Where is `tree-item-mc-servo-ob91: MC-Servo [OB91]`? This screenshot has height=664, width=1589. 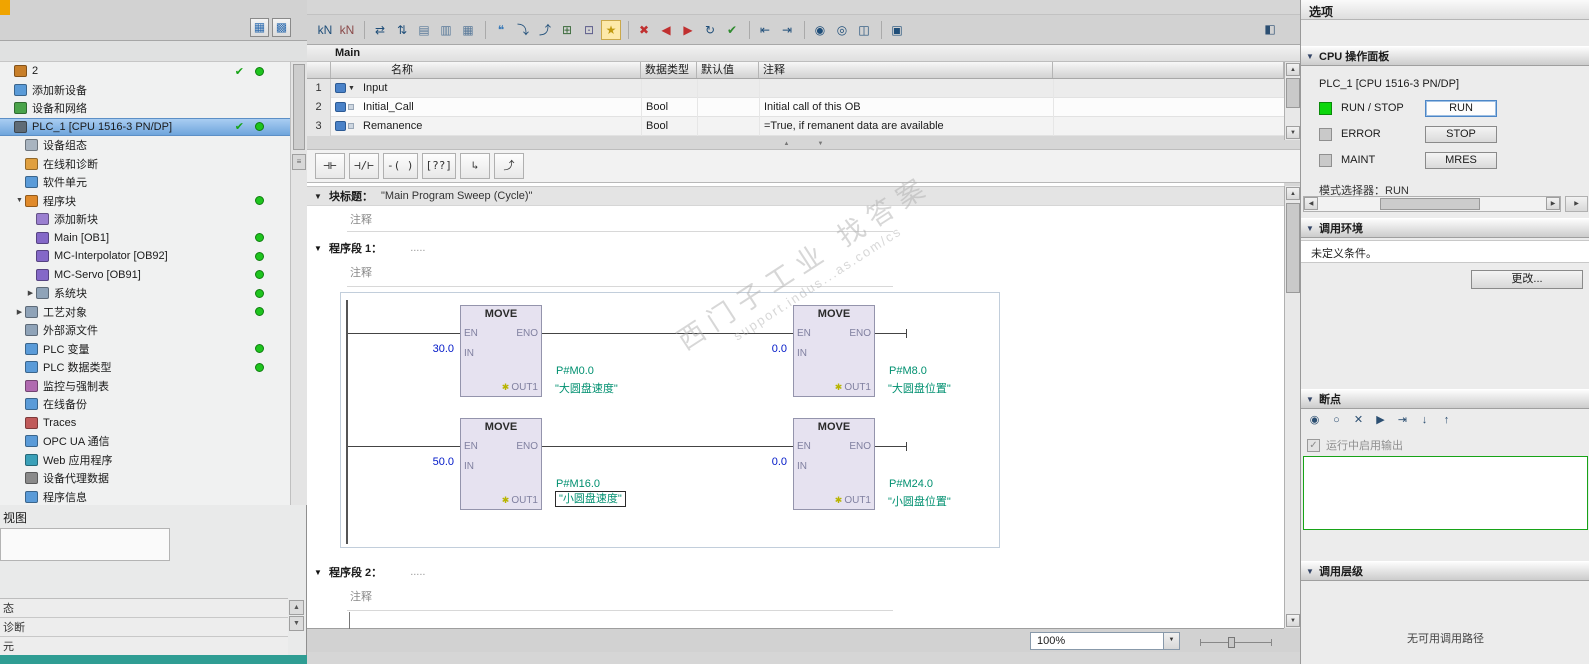
tree-item-mc-servo-ob91: MC-Servo [OB91] is located at coordinates (145, 275).